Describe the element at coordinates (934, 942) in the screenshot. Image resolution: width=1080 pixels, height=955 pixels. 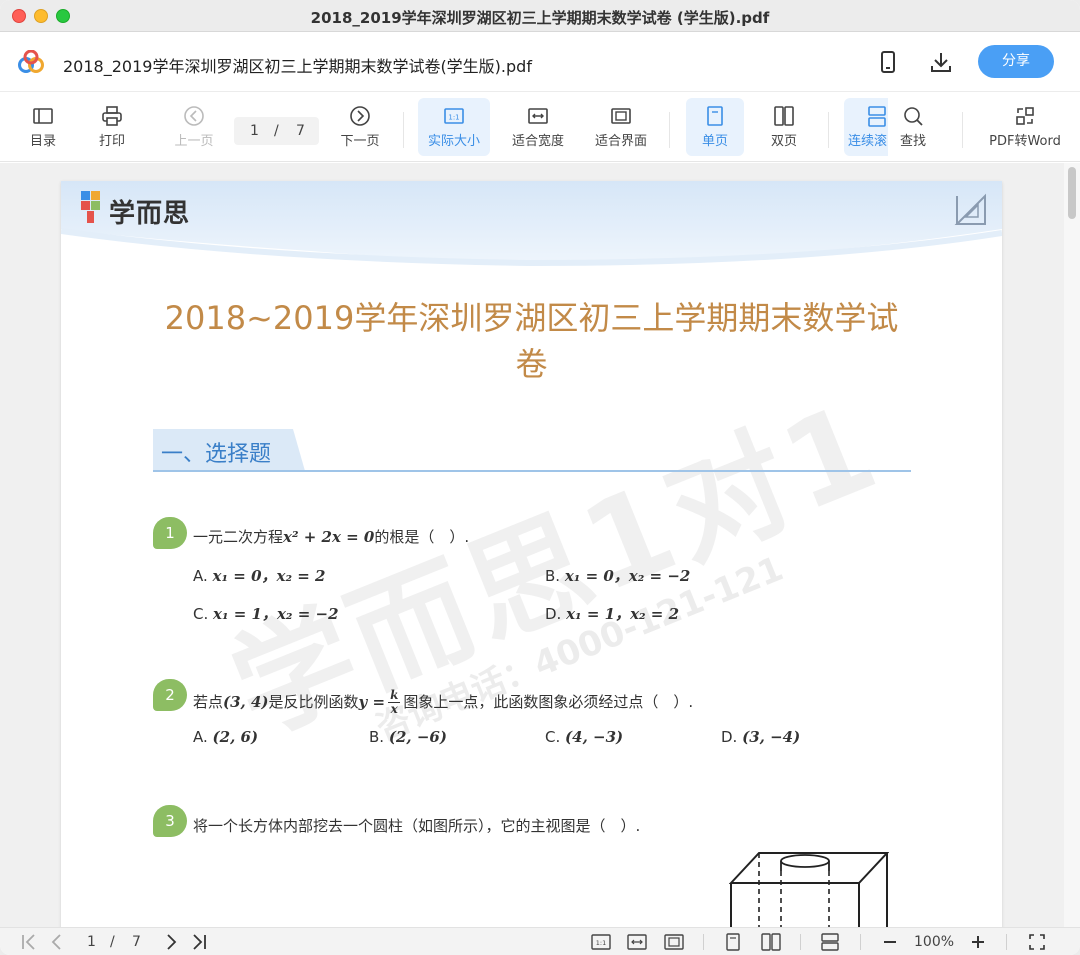
I see `zoom-level: 100%` at that location.